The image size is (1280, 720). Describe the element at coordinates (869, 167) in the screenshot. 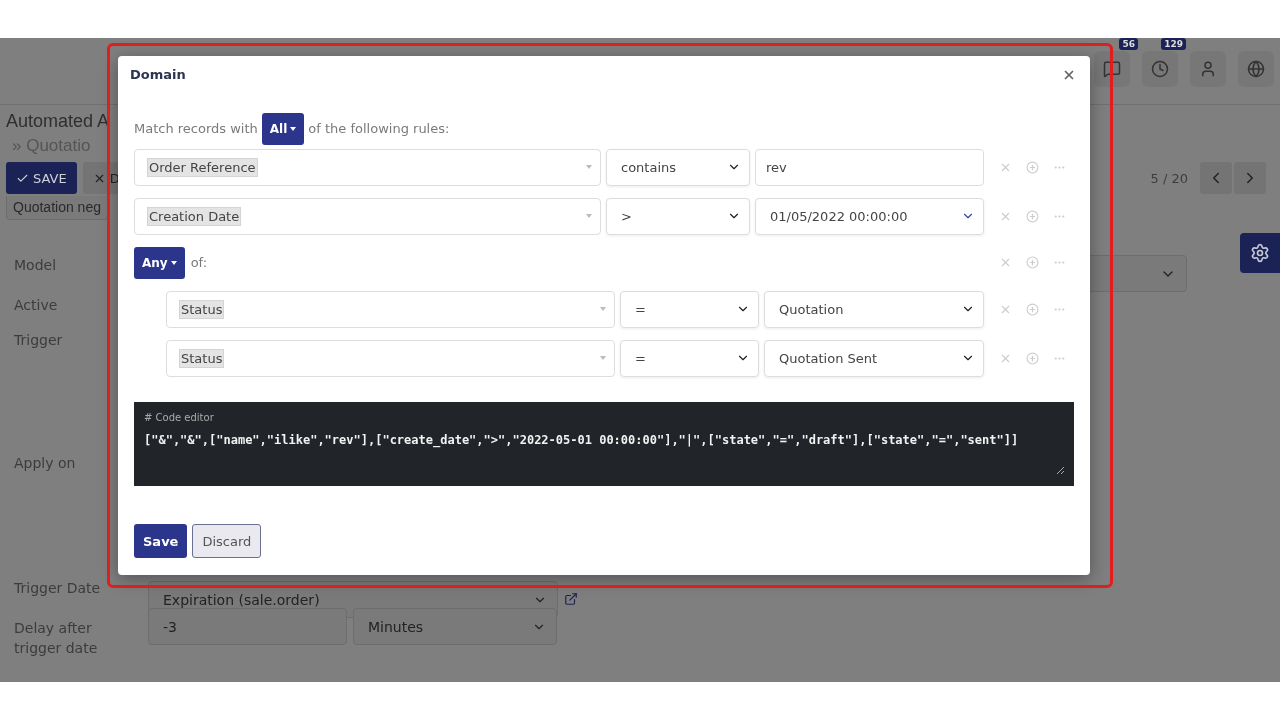

I see `value-field: rev` at that location.